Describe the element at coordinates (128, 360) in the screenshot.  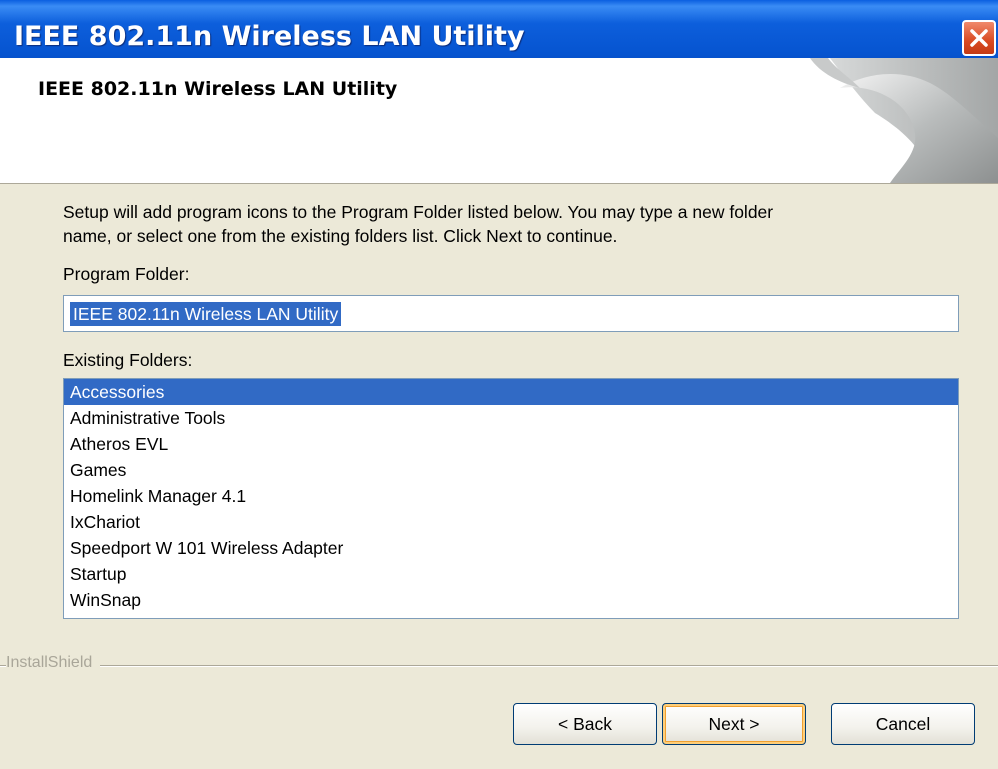
I see `existing-folders-label: Existing Folders:` at that location.